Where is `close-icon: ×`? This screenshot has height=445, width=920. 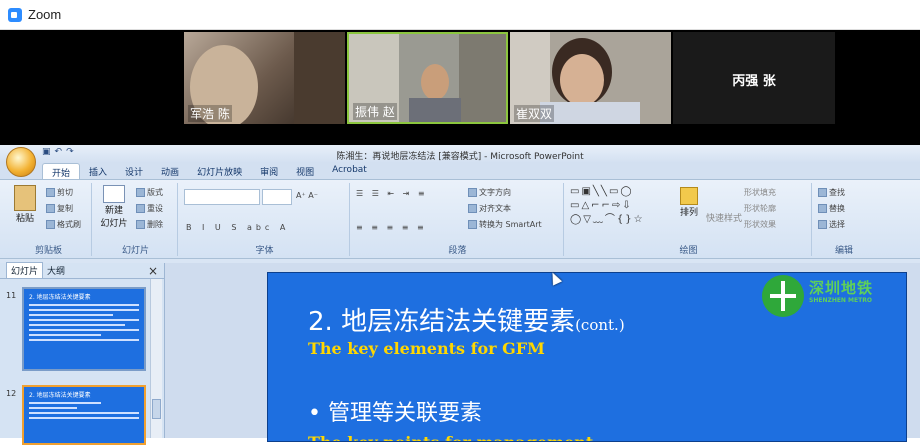 close-icon: × is located at coordinates (153, 271).